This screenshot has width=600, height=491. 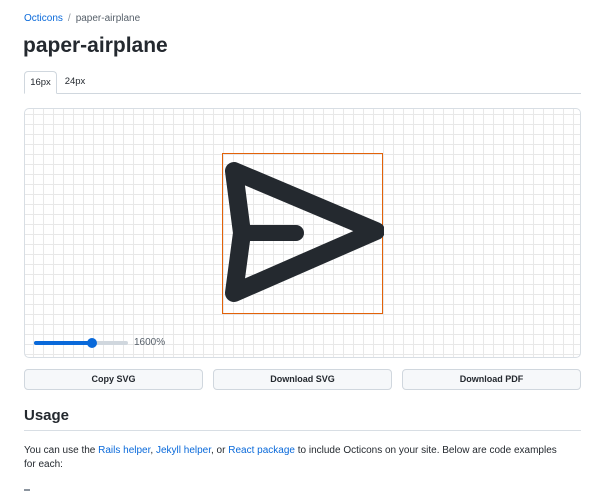 What do you see at coordinates (491, 379) in the screenshot?
I see `download-pdf-button: Download PDF` at bounding box center [491, 379].